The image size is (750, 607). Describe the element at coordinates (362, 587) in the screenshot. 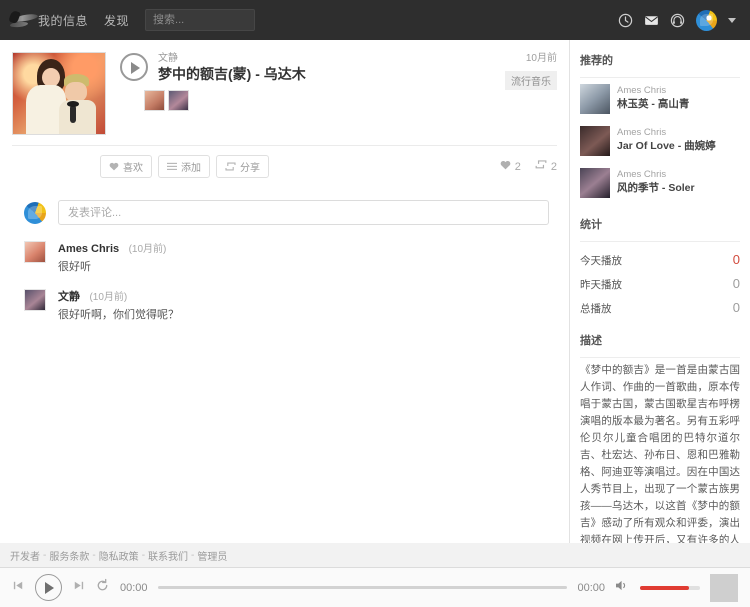

I see `progress-bar` at that location.